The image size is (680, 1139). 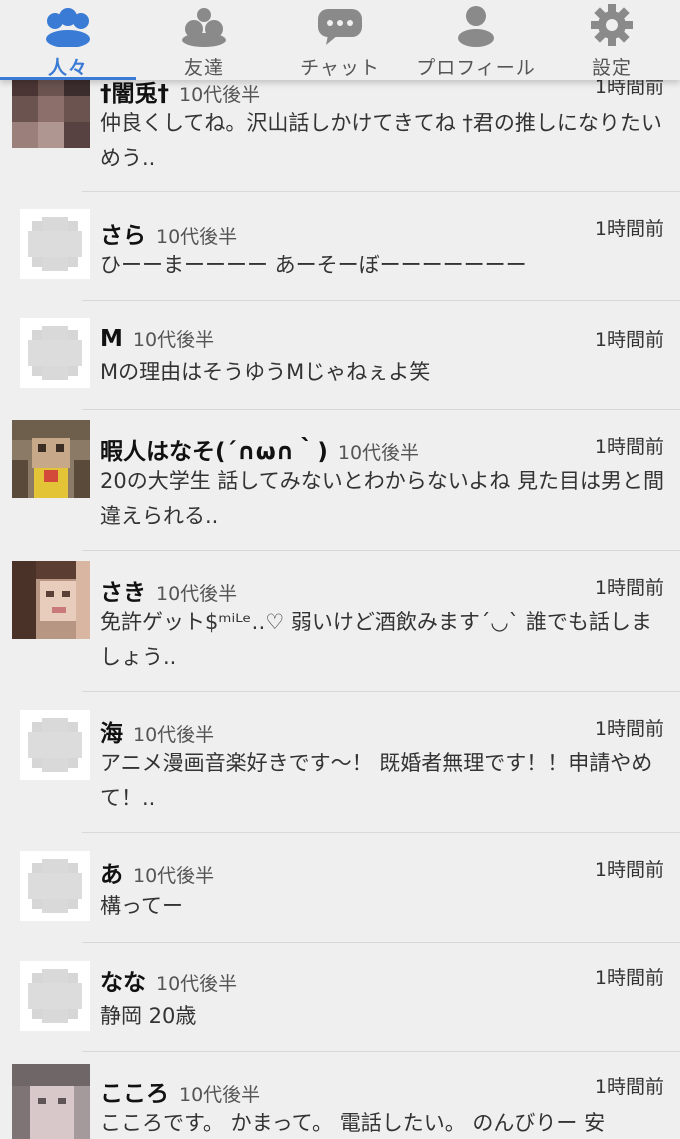 What do you see at coordinates (141, 906) in the screenshot?
I see `user-message: 構ってー` at bounding box center [141, 906].